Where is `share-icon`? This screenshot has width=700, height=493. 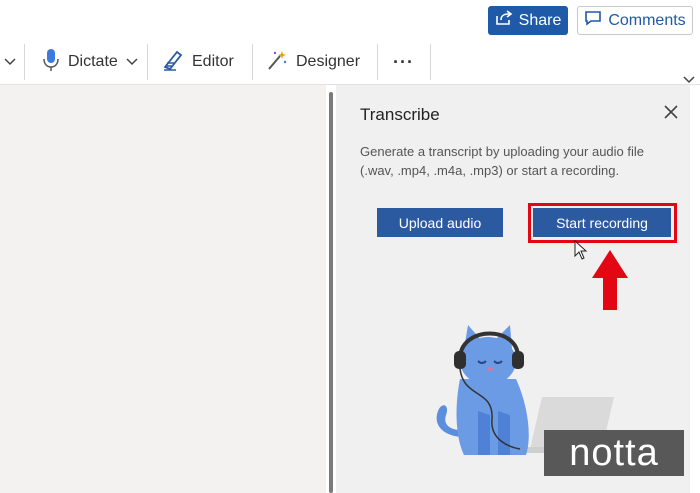
share-icon is located at coordinates (504, 20).